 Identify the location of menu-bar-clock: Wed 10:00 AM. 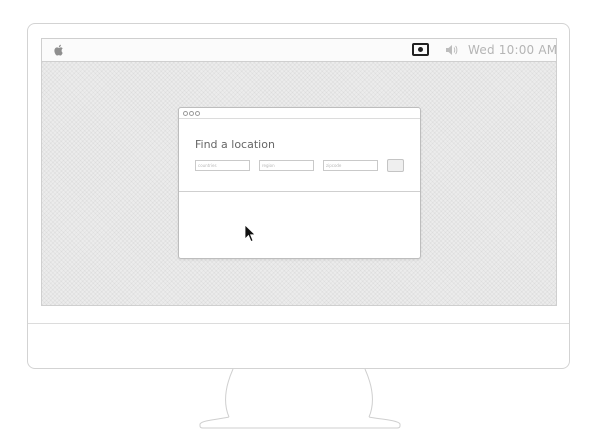
(512, 50).